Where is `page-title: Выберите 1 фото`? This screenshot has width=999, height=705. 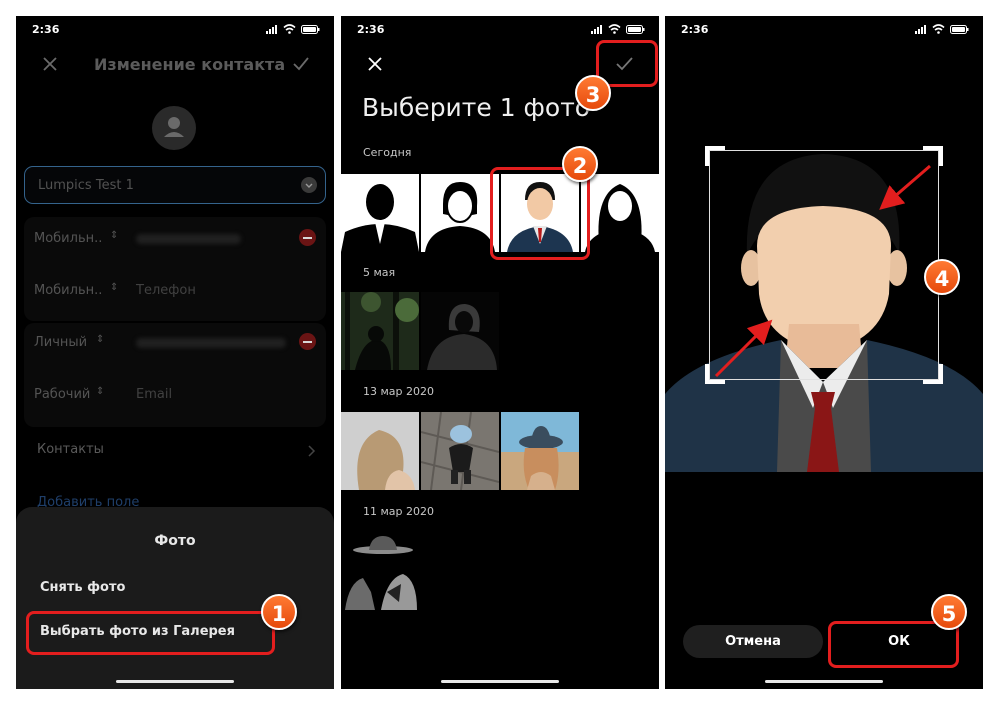 page-title: Выберите 1 фото is located at coordinates (476, 107).